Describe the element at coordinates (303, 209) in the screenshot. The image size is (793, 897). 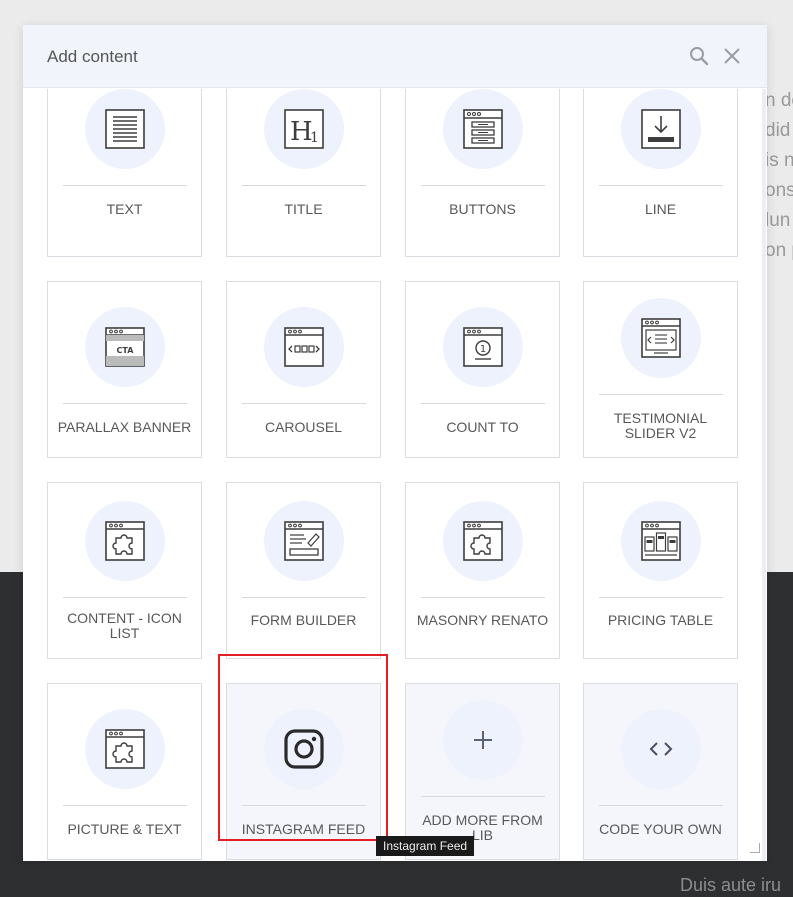
I see `tile-label: TITLE` at that location.